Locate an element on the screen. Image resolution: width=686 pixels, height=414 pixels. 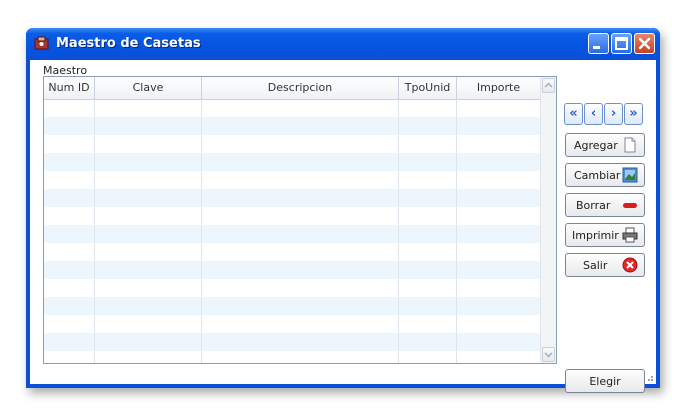
select-button-label: Elegir is located at coordinates (605, 381).